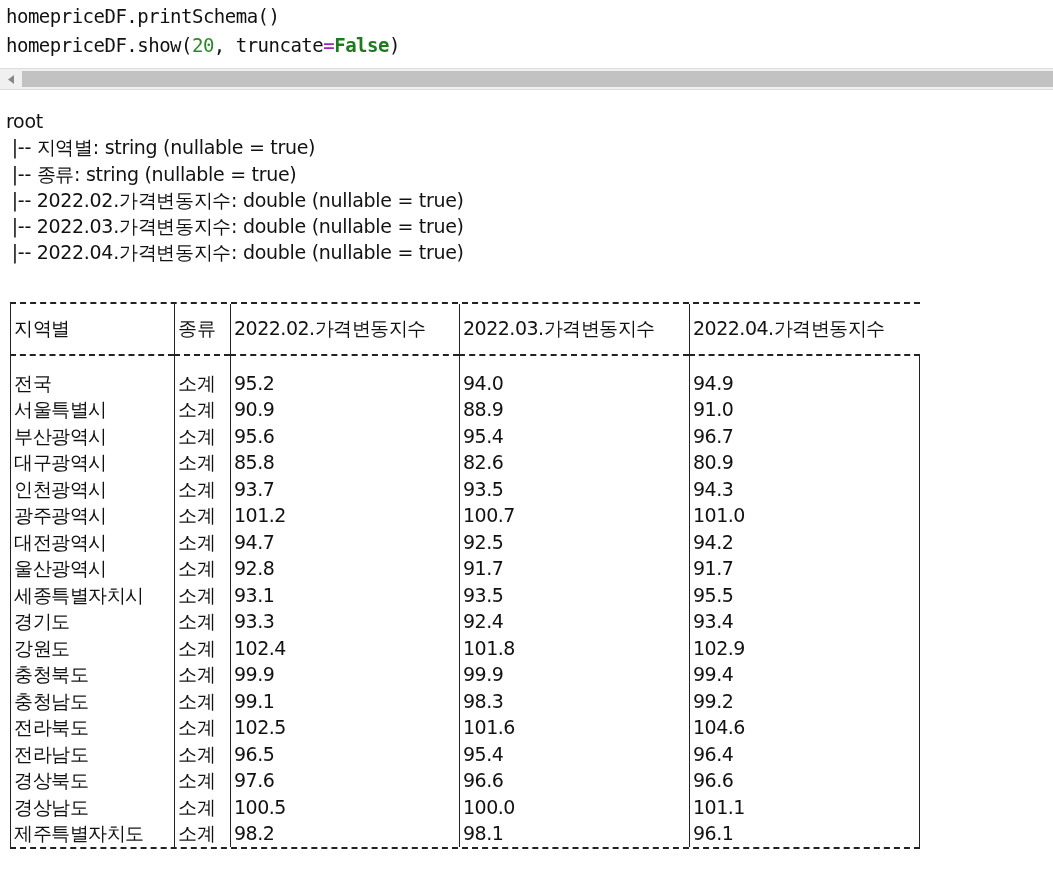  What do you see at coordinates (203, 45) in the screenshot?
I see `code-line: homepriceDF.show(20, truncate=False)` at bounding box center [203, 45].